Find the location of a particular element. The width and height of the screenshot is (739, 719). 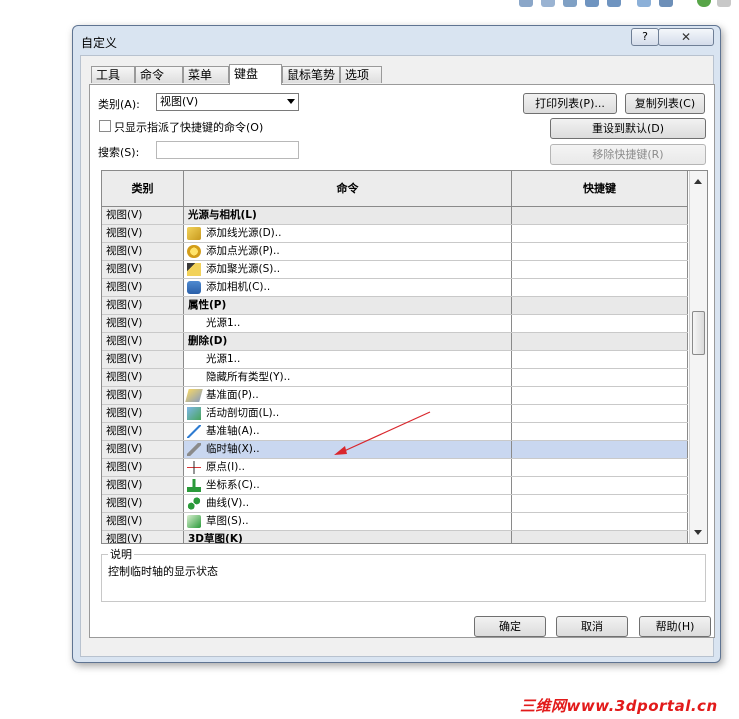

watermark: 三维网www.3dportal.cn is located at coordinates (619, 706).